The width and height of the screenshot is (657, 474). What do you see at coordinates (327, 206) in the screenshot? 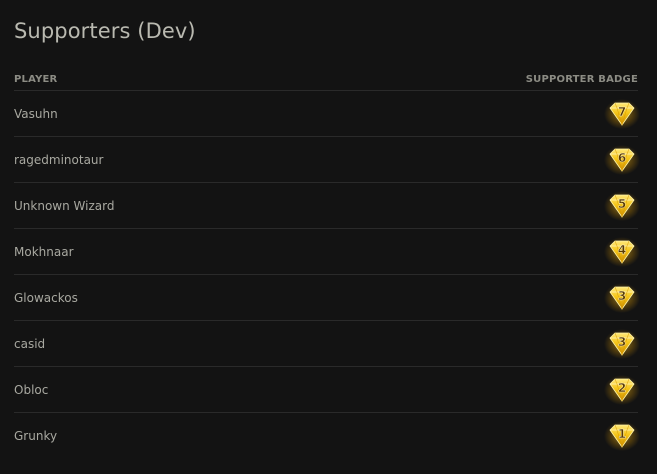
I see `table-row: Unknown Wizard 5` at bounding box center [327, 206].